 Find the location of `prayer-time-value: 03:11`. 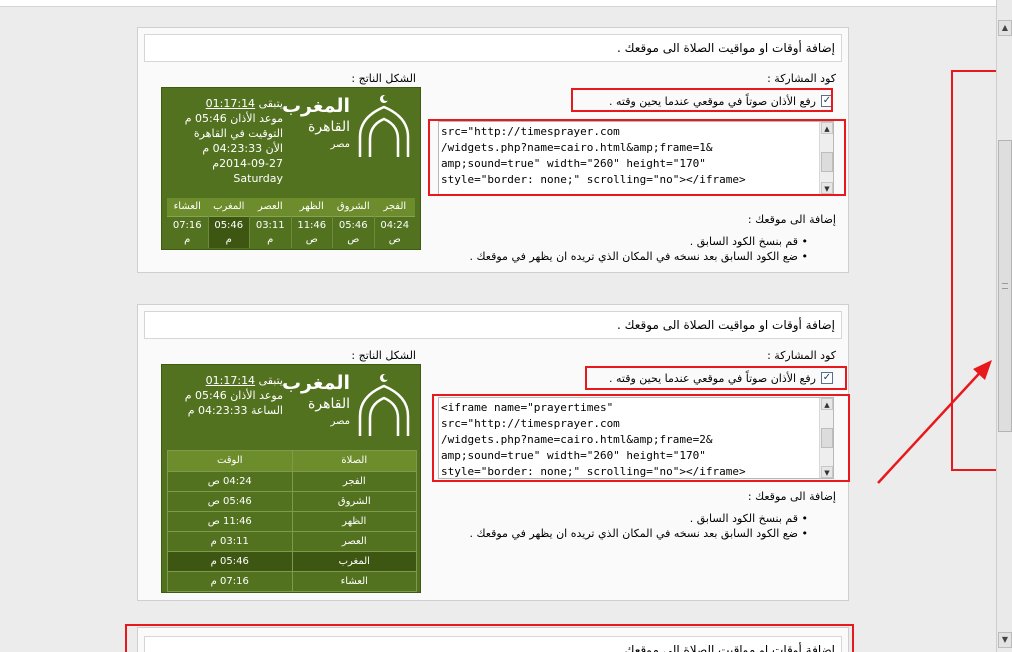

prayer-time-value: 03:11 is located at coordinates (270, 225).